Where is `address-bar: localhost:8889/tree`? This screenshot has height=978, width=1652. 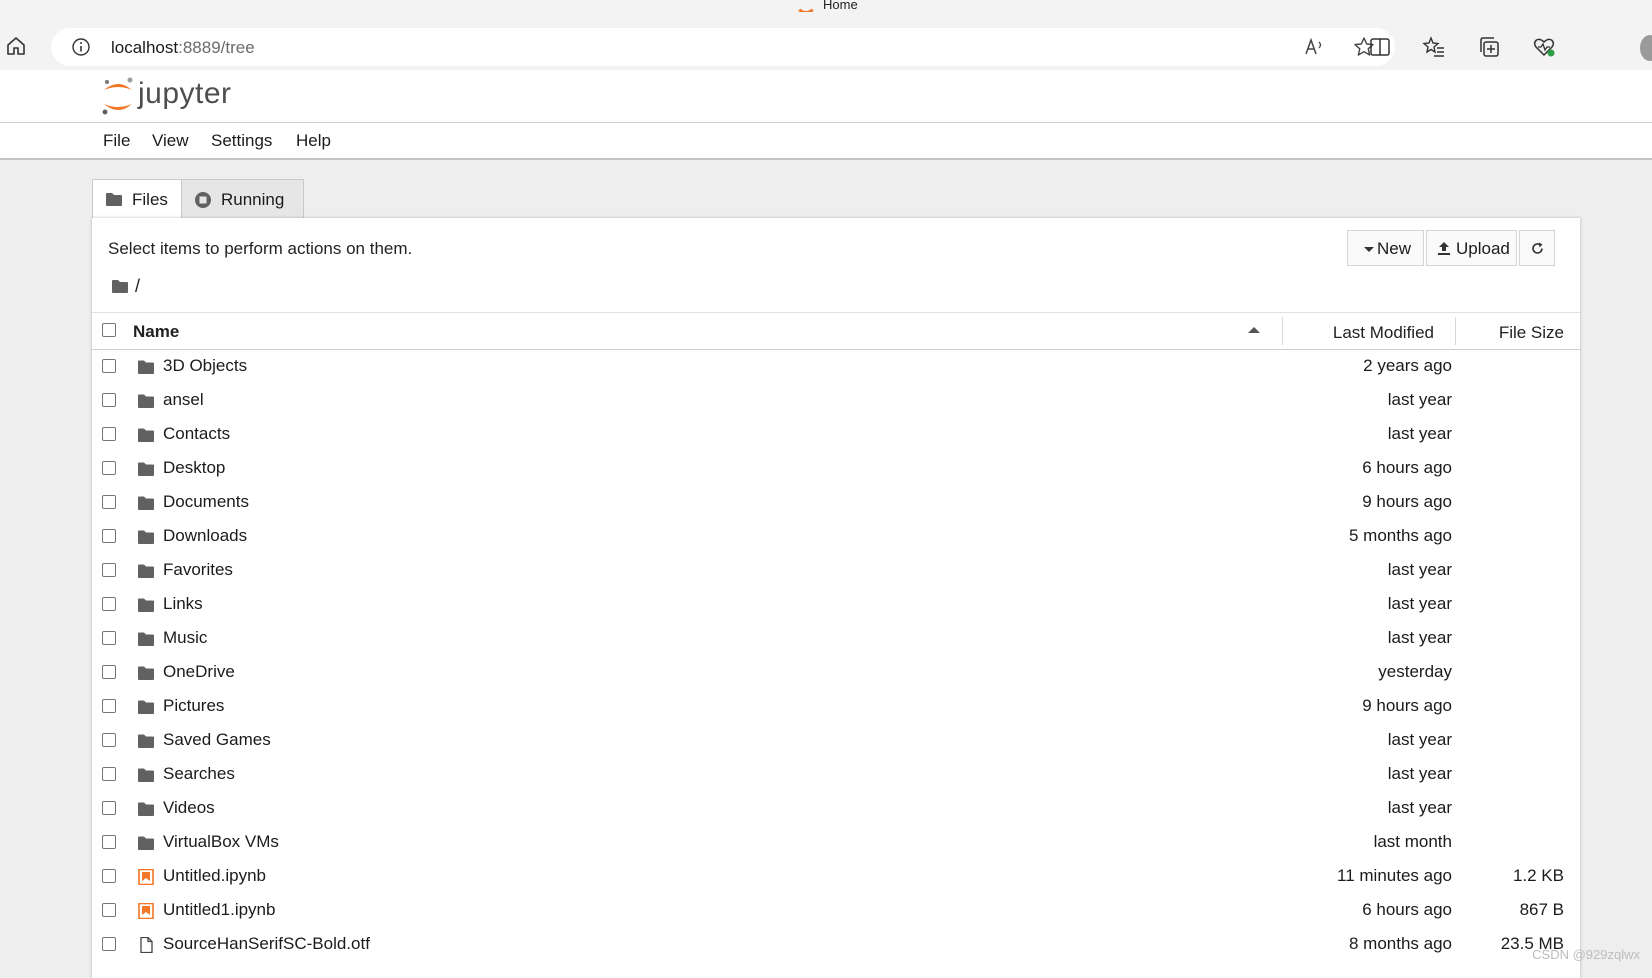
address-bar: localhost:8889/tree is located at coordinates (723, 47).